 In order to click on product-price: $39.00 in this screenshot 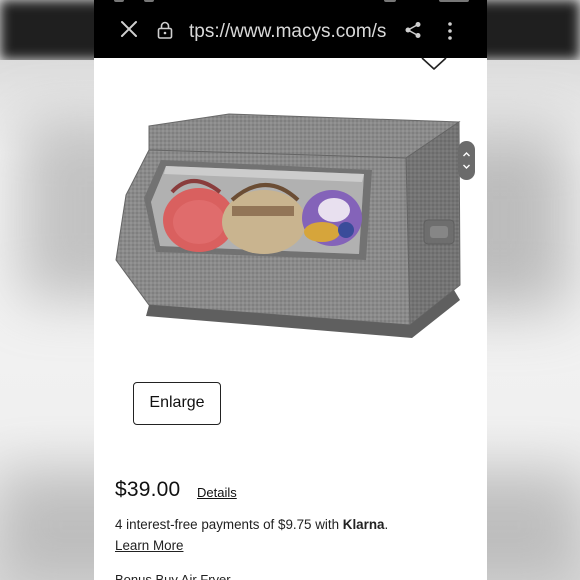, I will do `click(148, 489)`.